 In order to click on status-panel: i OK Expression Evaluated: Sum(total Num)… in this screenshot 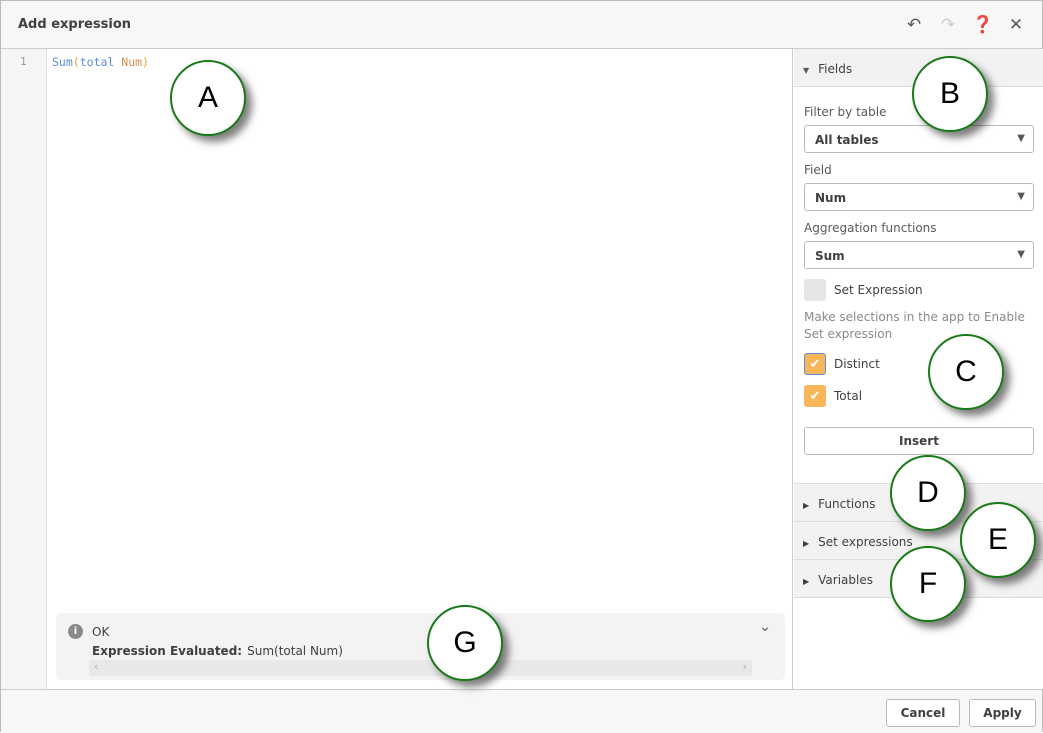, I will do `click(420, 646)`.